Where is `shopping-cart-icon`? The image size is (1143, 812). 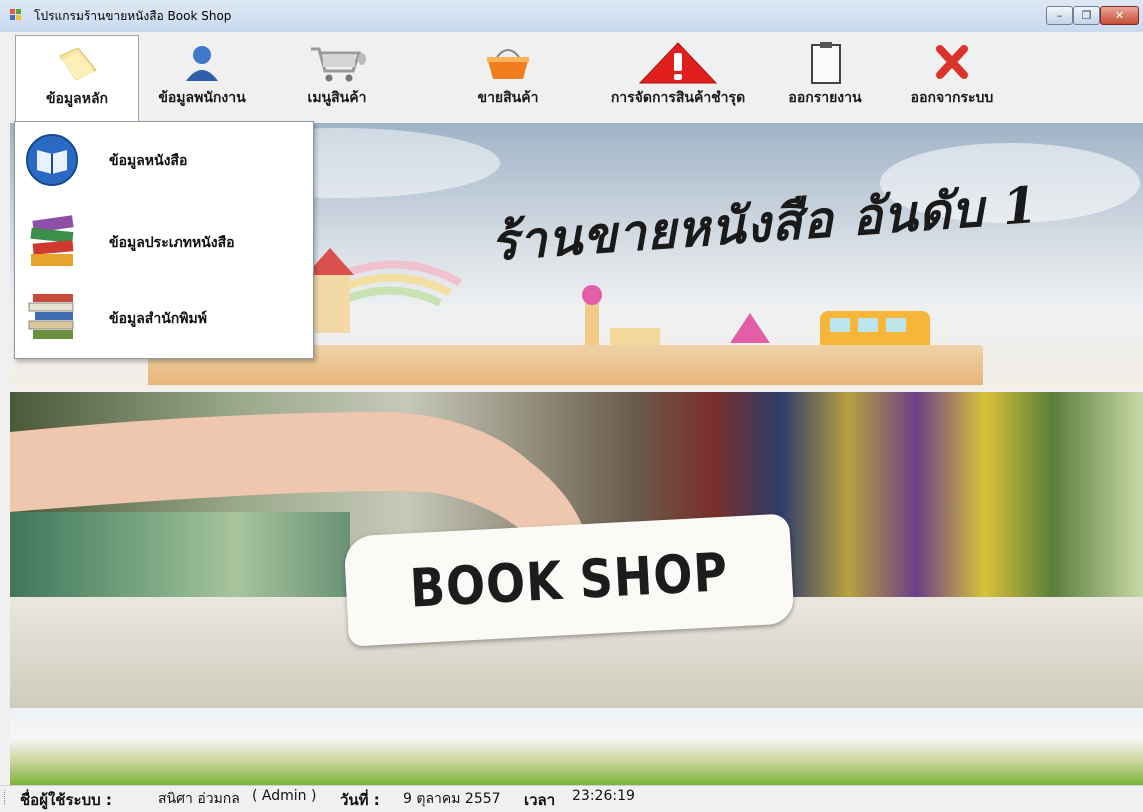 shopping-cart-icon is located at coordinates (338, 64).